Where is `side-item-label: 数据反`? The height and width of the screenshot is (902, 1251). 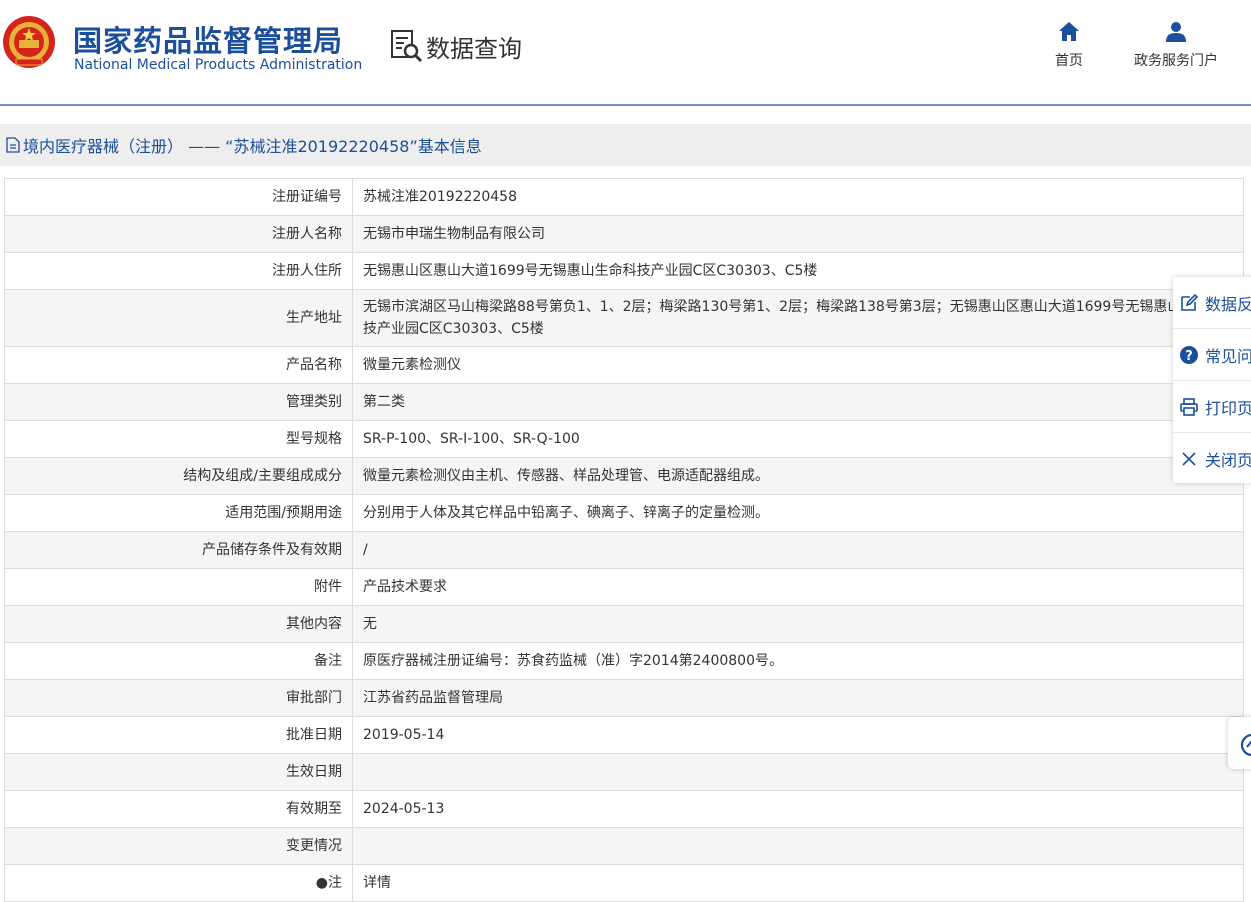
side-item-label: 数据反 is located at coordinates (1228, 304).